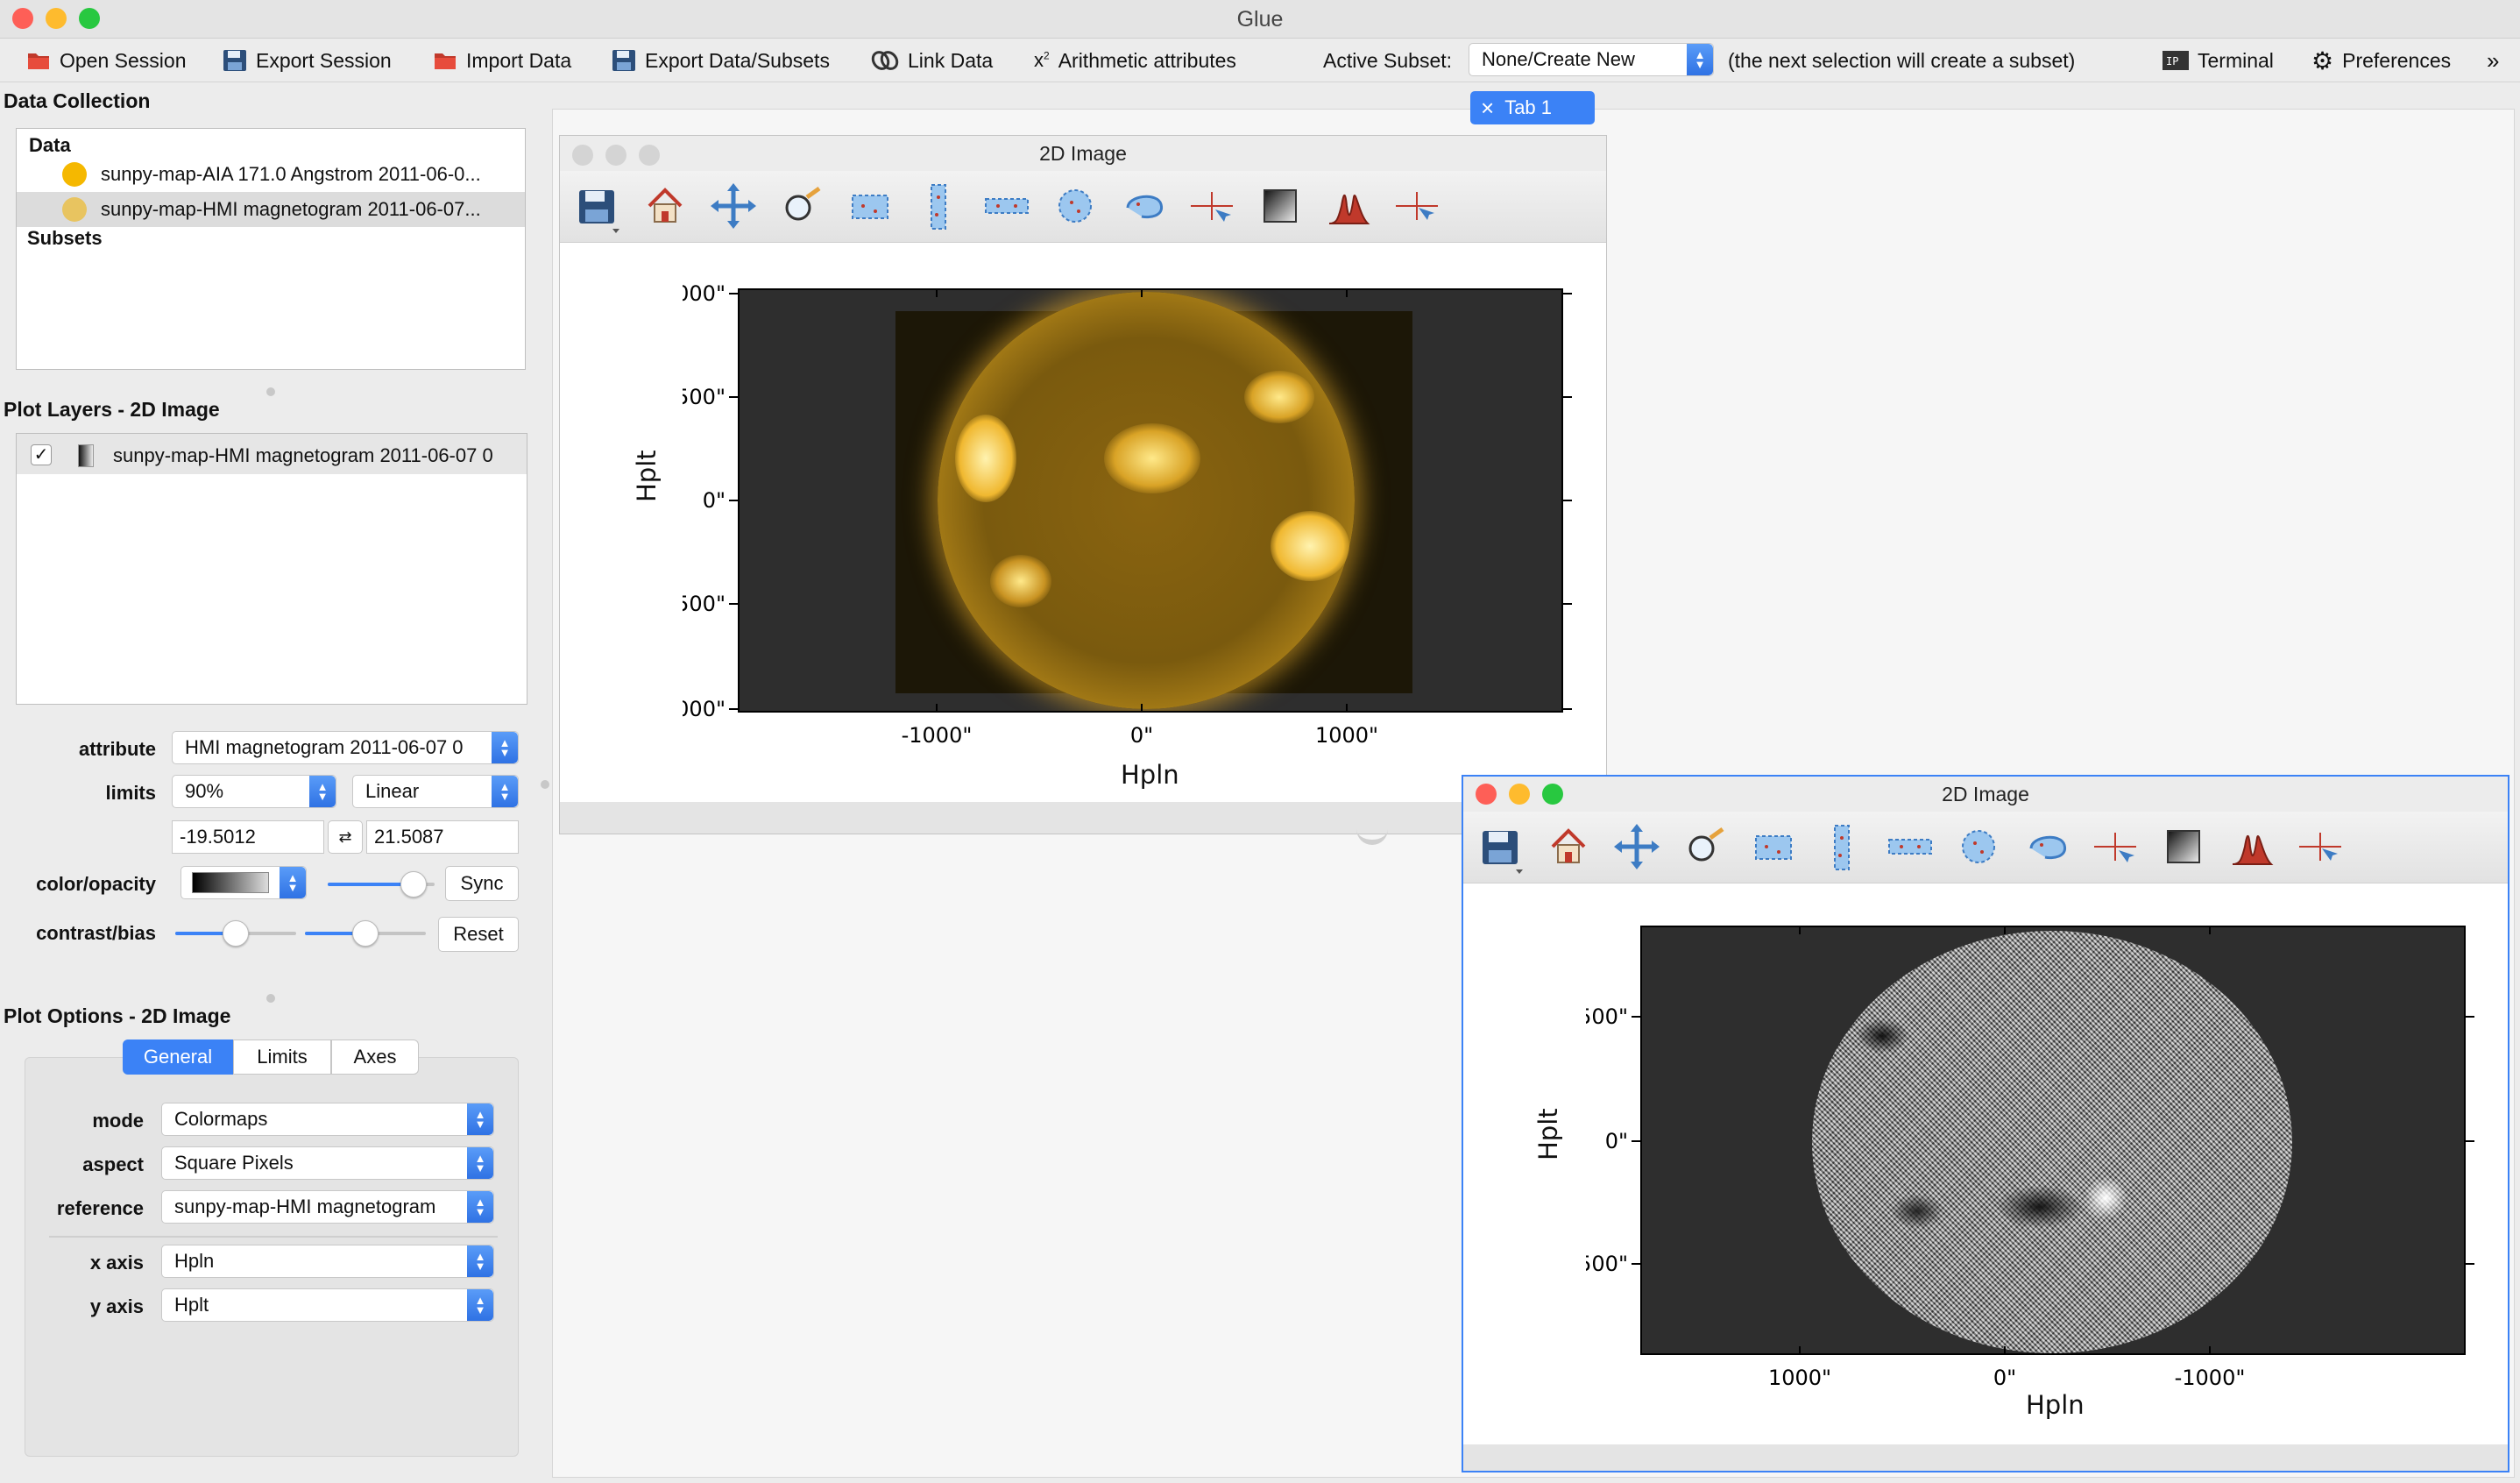  I want to click on preferences-button: ⚙ Preferences, so click(2381, 61).